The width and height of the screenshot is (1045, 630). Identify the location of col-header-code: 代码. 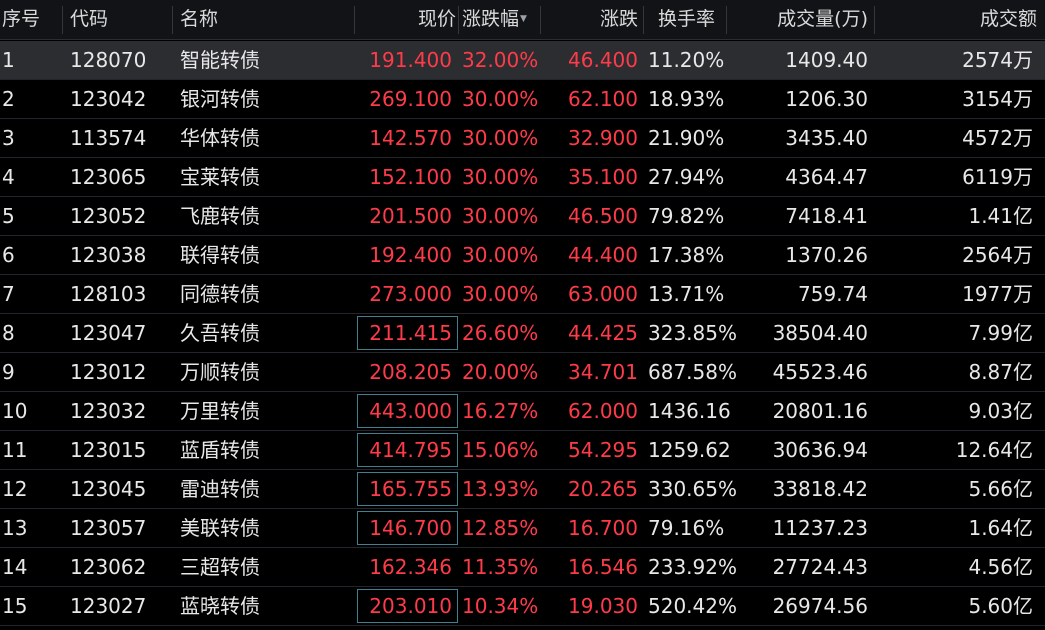
(120, 19).